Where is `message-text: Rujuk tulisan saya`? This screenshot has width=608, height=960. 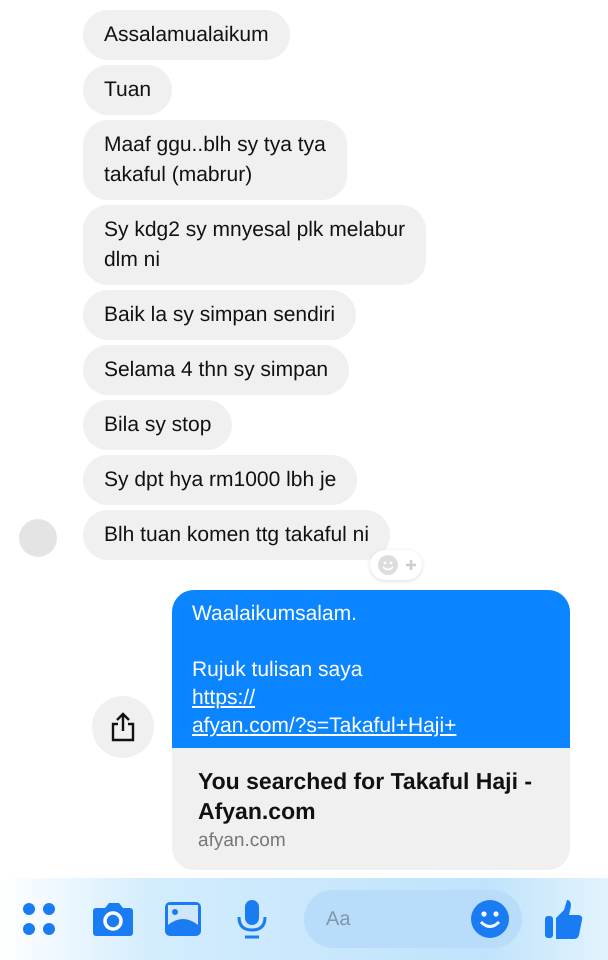
message-text: Rujuk tulisan saya is located at coordinates (278, 670).